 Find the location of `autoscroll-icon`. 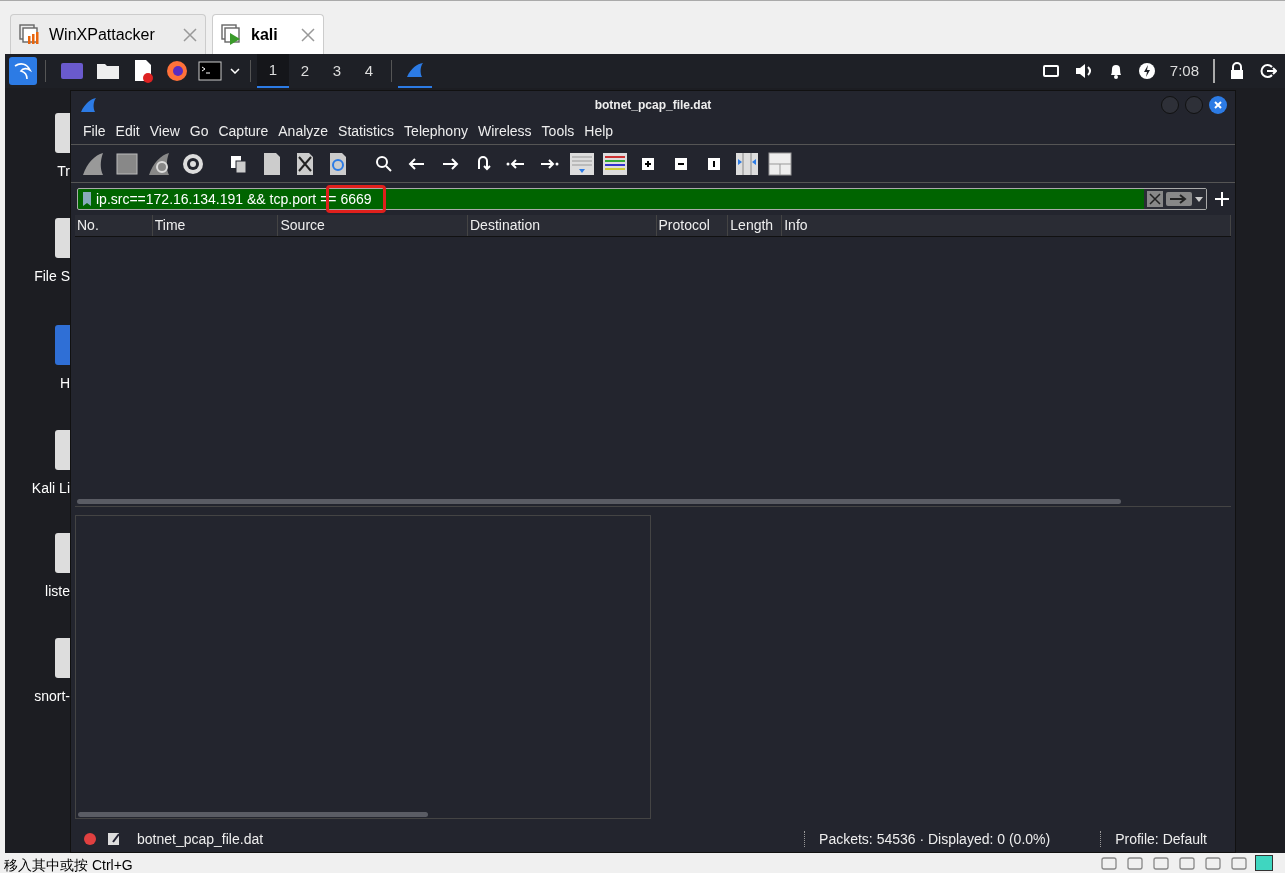

autoscroll-icon is located at coordinates (582, 163).